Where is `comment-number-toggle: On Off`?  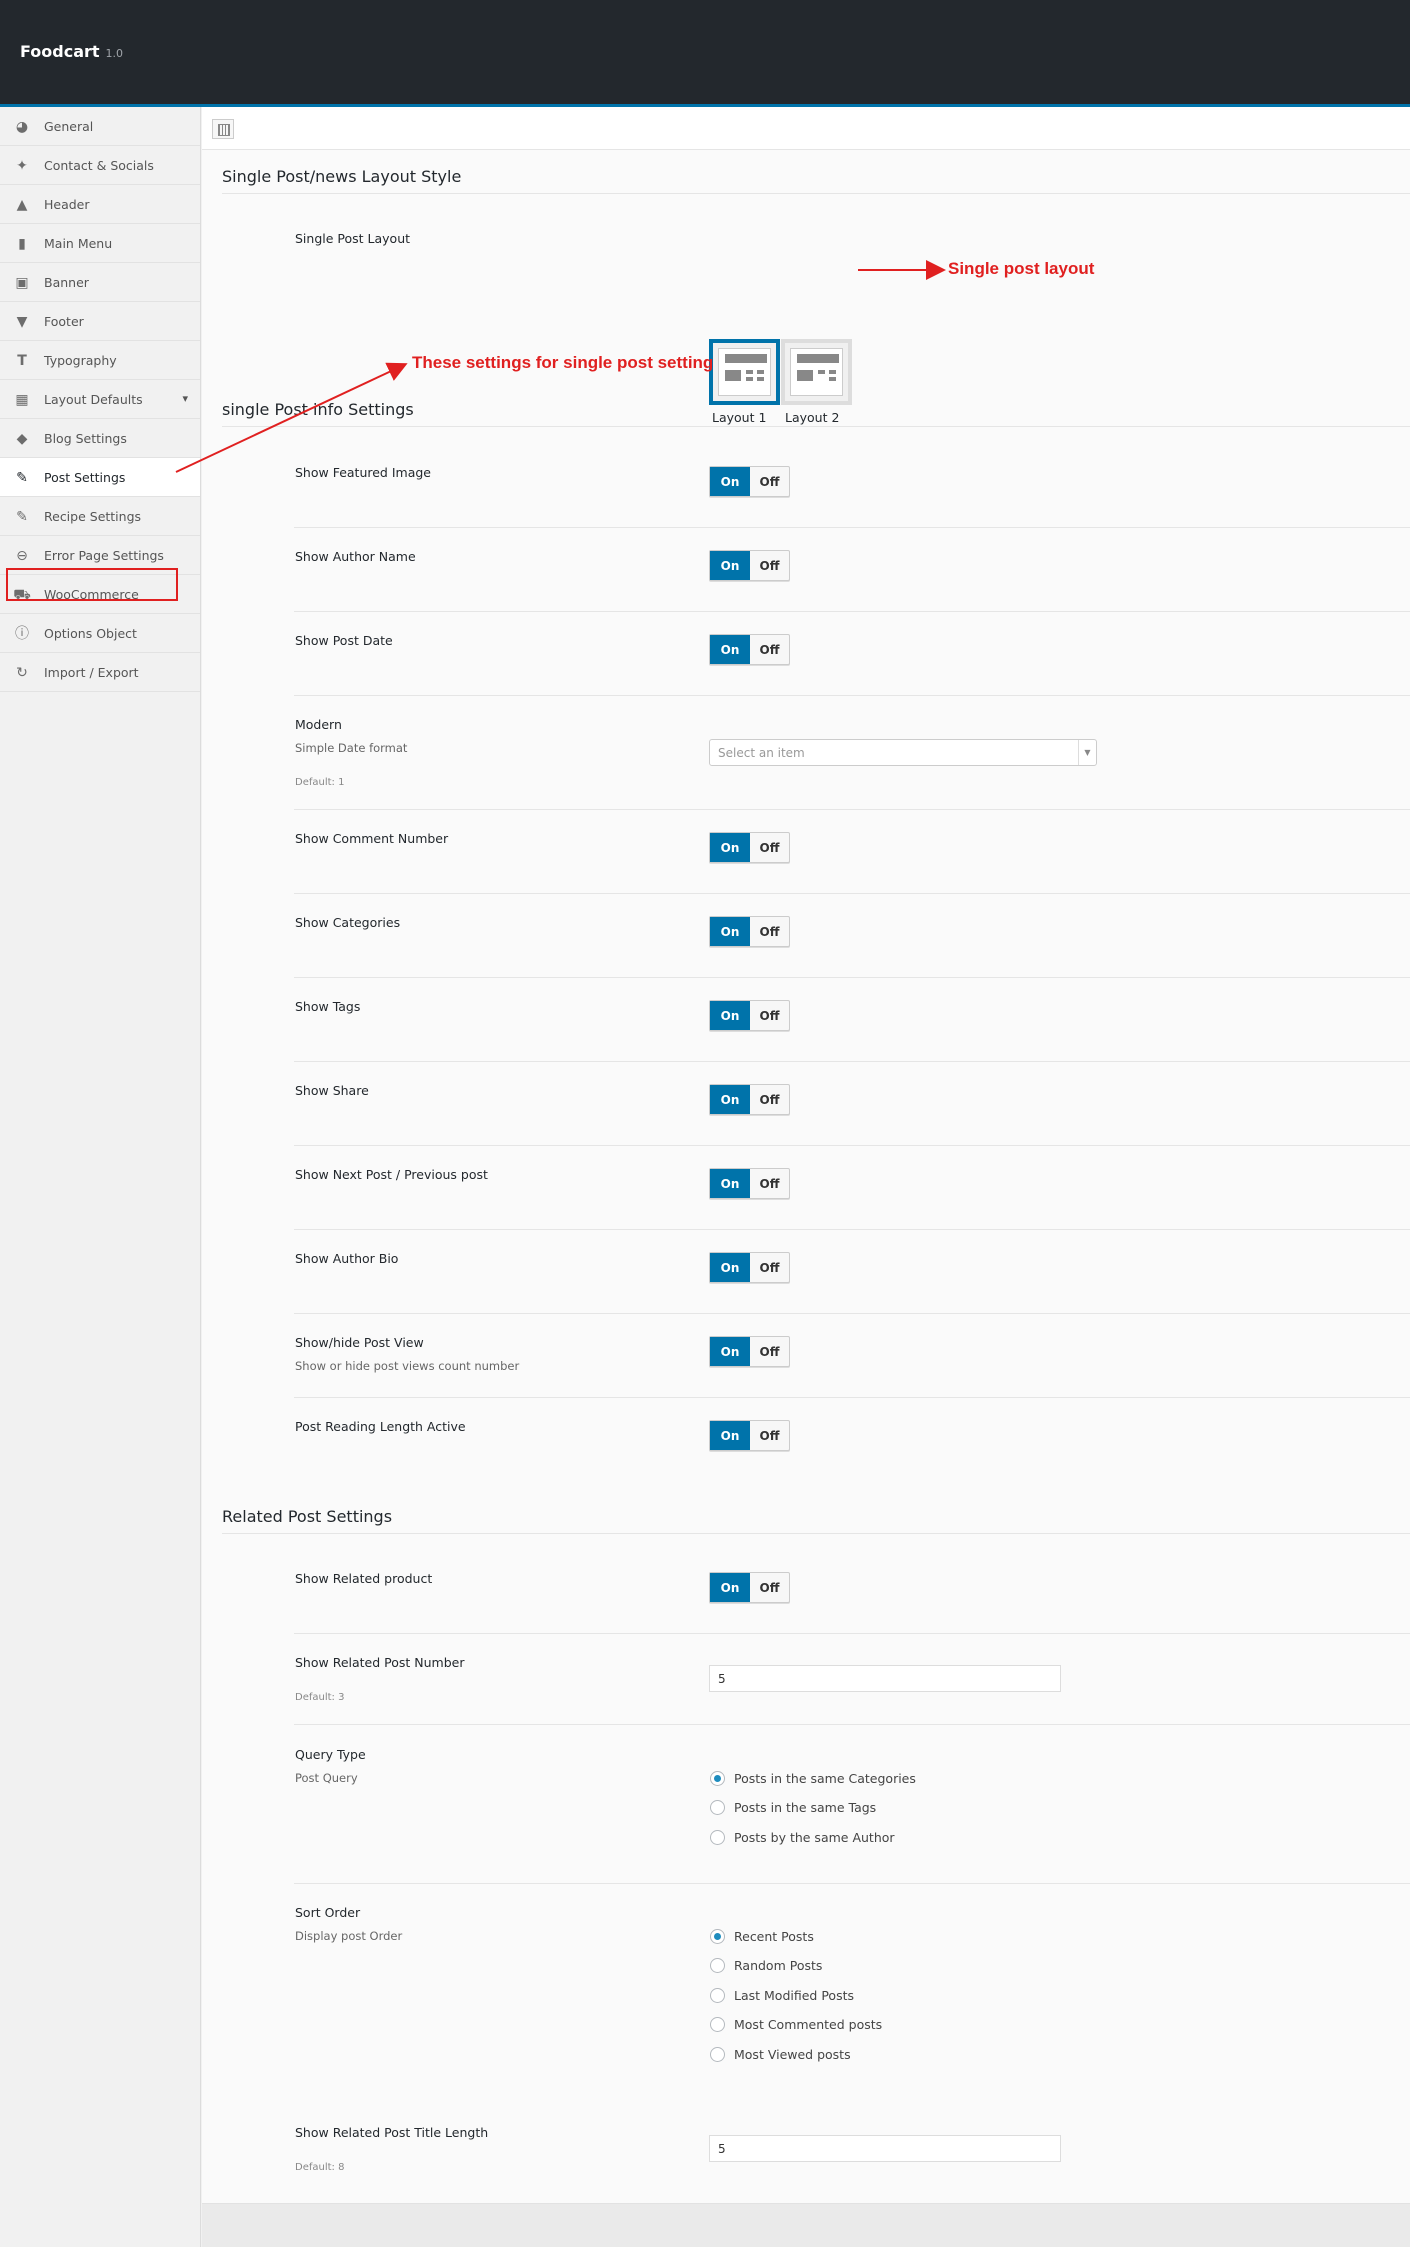
comment-number-toggle: On Off is located at coordinates (749, 847).